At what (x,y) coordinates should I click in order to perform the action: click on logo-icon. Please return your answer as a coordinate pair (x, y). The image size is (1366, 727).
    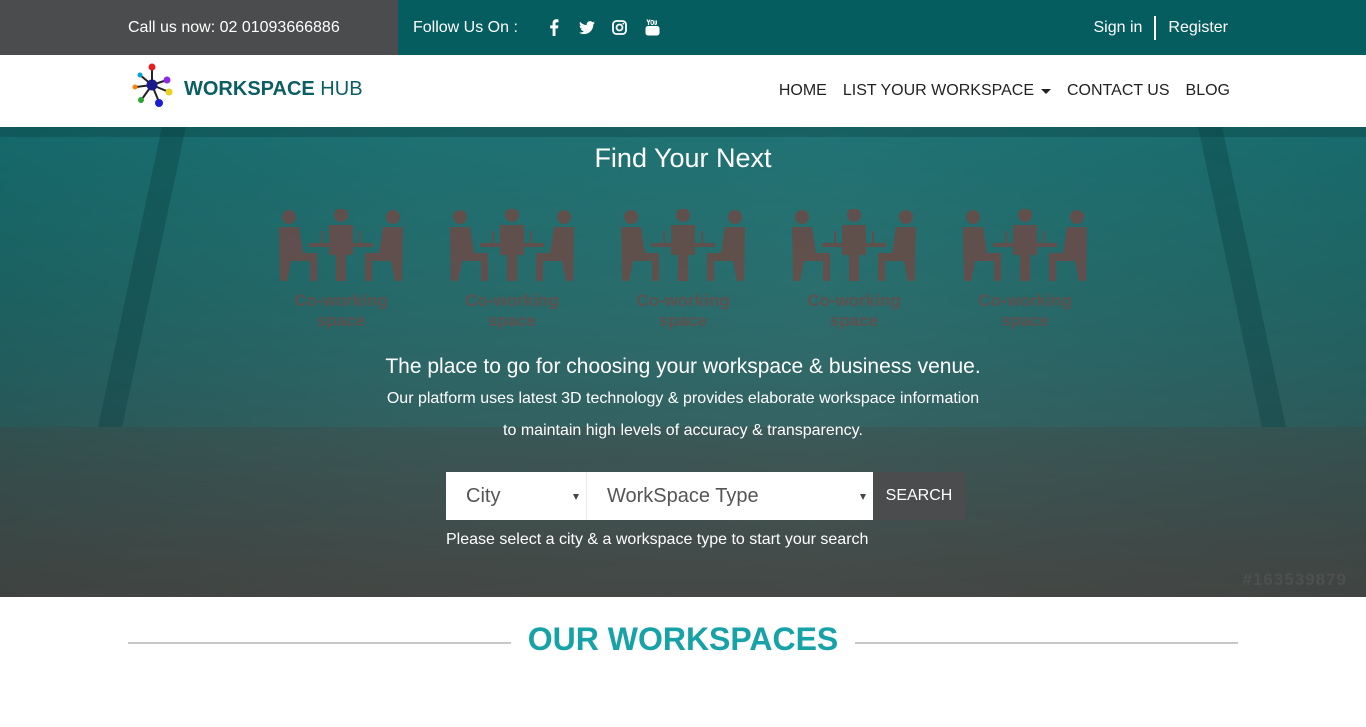
    Looking at the image, I should click on (152, 85).